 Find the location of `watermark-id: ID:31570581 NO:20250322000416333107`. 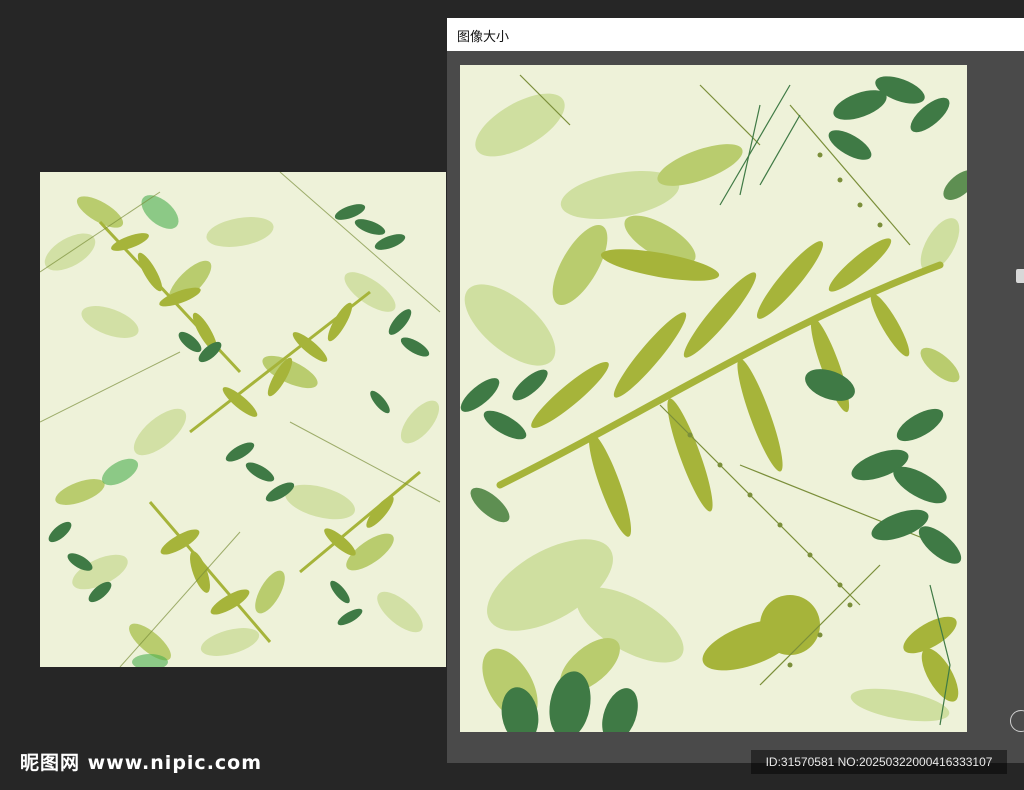

watermark-id: ID:31570581 NO:20250322000416333107 is located at coordinates (879, 762).